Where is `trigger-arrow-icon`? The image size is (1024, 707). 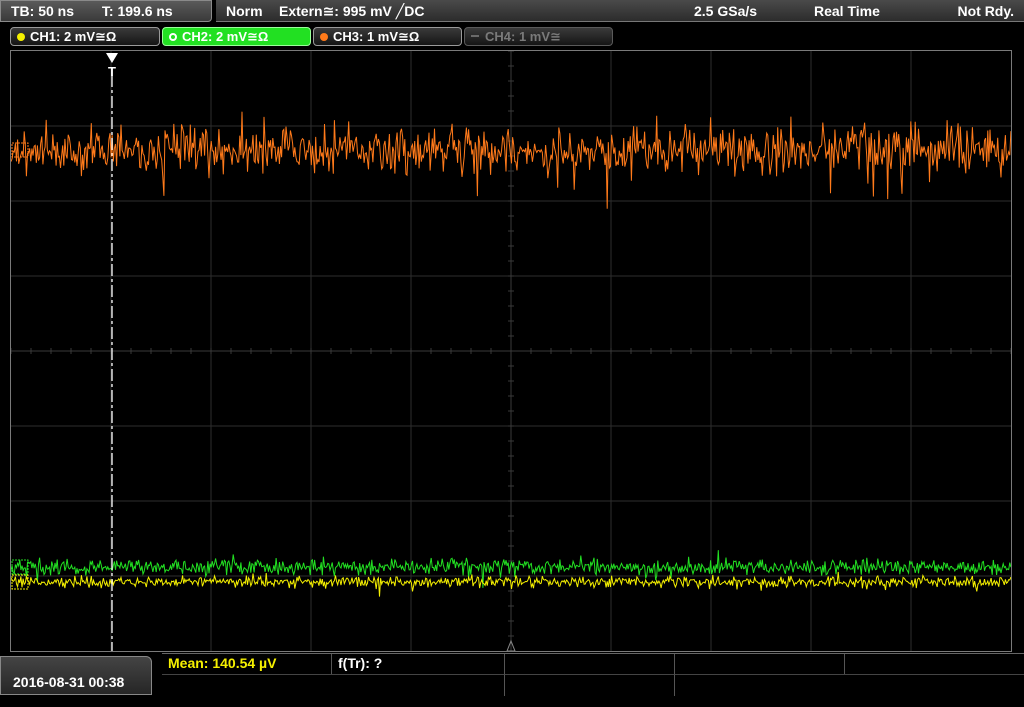
trigger-arrow-icon is located at coordinates (112, 58).